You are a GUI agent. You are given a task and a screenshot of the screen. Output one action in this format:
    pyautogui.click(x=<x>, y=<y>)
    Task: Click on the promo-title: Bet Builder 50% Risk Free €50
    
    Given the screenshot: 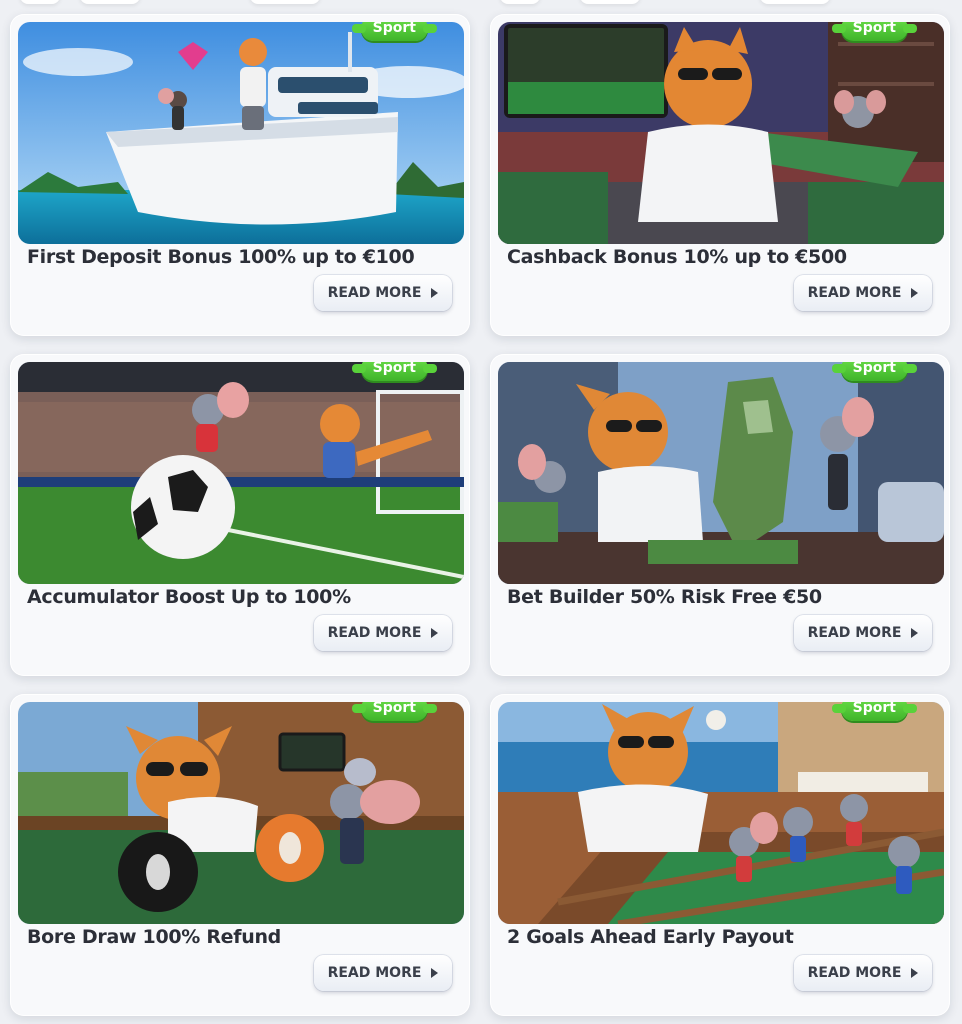 What is the action you would take?
    pyautogui.click(x=664, y=597)
    